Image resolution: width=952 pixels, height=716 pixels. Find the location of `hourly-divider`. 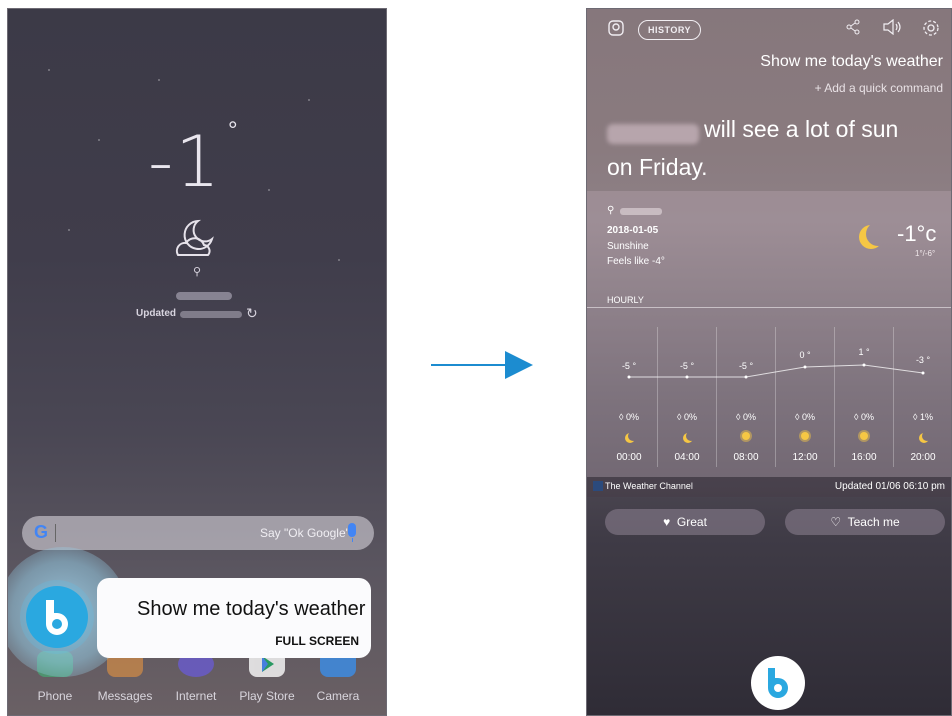

hourly-divider is located at coordinates (769, 307).